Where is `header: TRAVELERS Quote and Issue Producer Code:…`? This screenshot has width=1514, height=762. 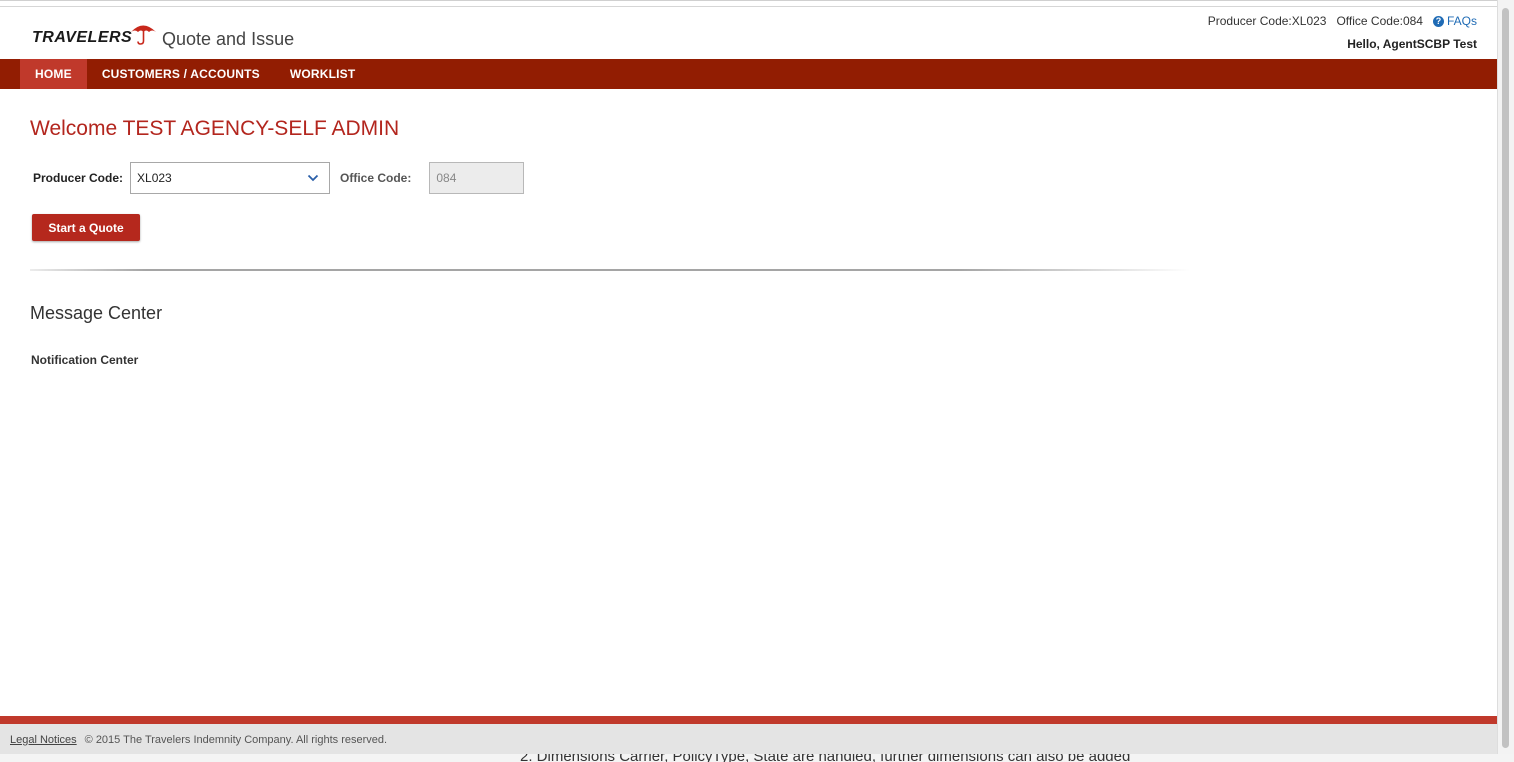
header: TRAVELERS Quote and Issue Producer Code:… is located at coordinates (748, 33).